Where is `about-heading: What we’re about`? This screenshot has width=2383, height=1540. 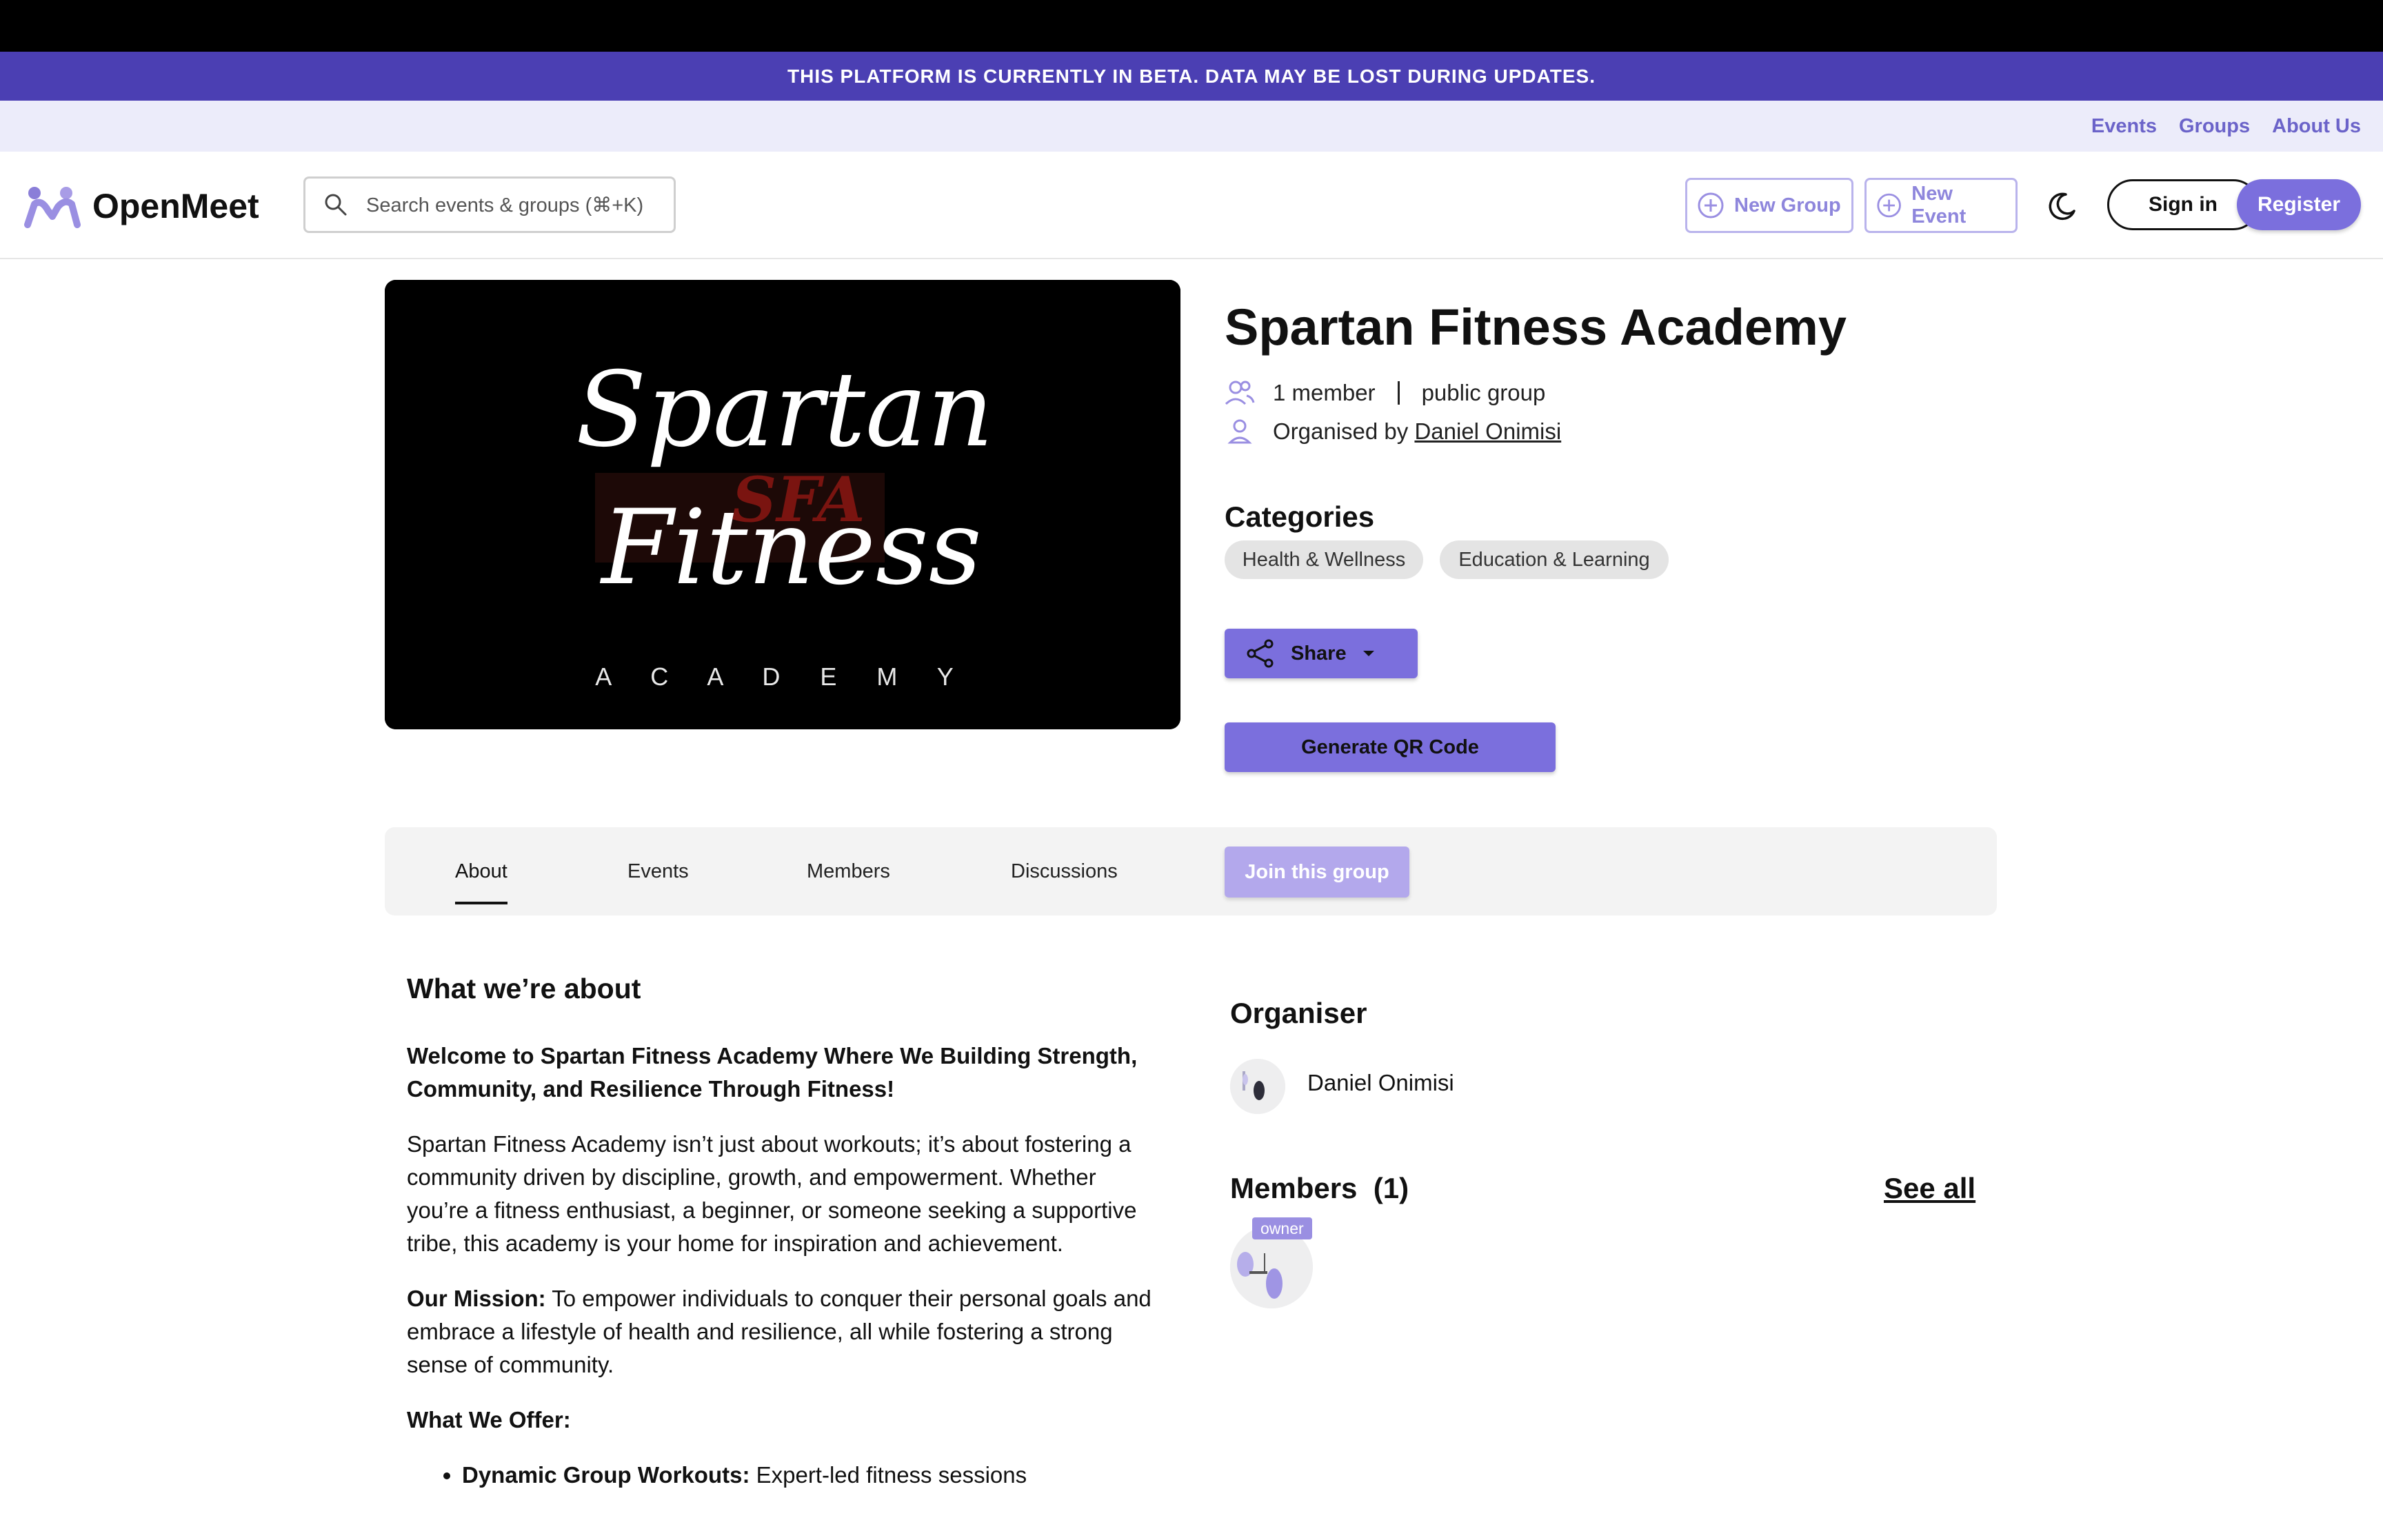 about-heading: What we’re about is located at coordinates (524, 989).